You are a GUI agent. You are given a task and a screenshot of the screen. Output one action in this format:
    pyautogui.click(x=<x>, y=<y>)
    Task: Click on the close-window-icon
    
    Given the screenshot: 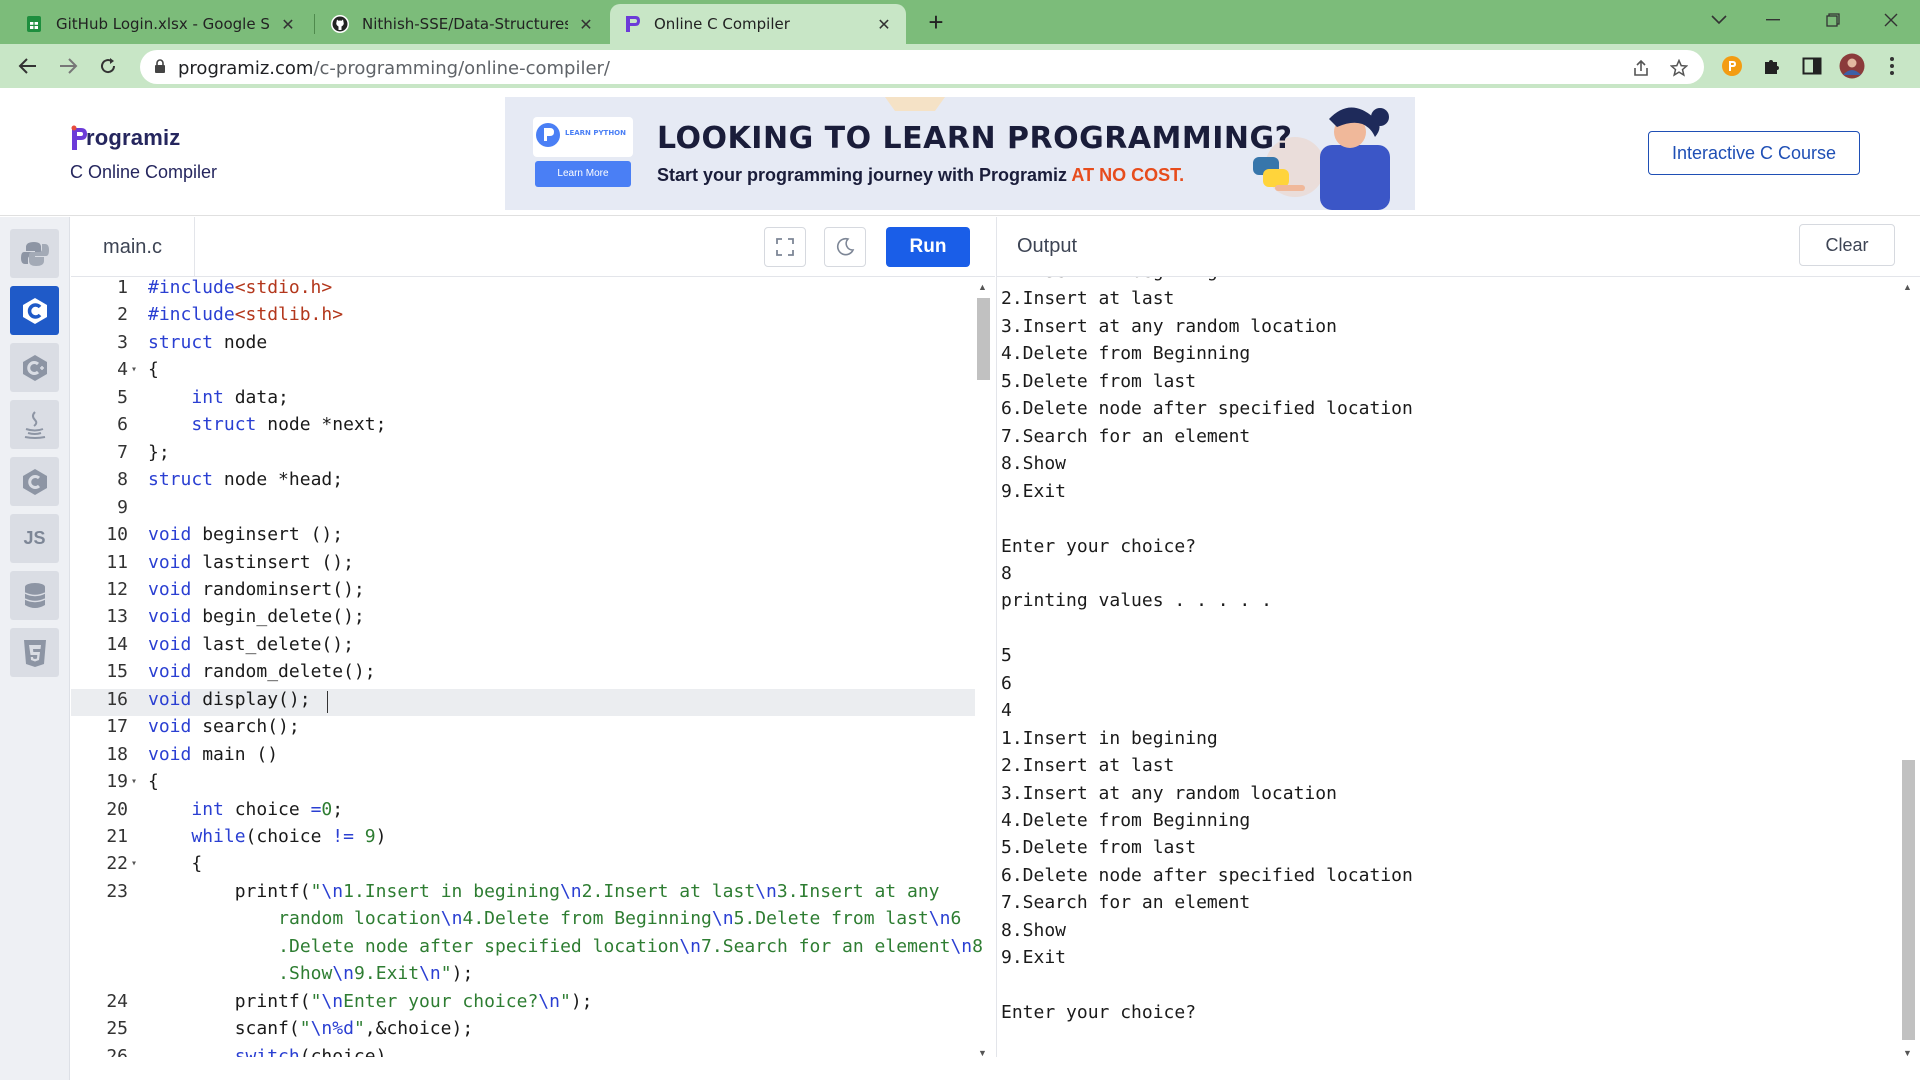 What is the action you would take?
    pyautogui.click(x=1891, y=20)
    